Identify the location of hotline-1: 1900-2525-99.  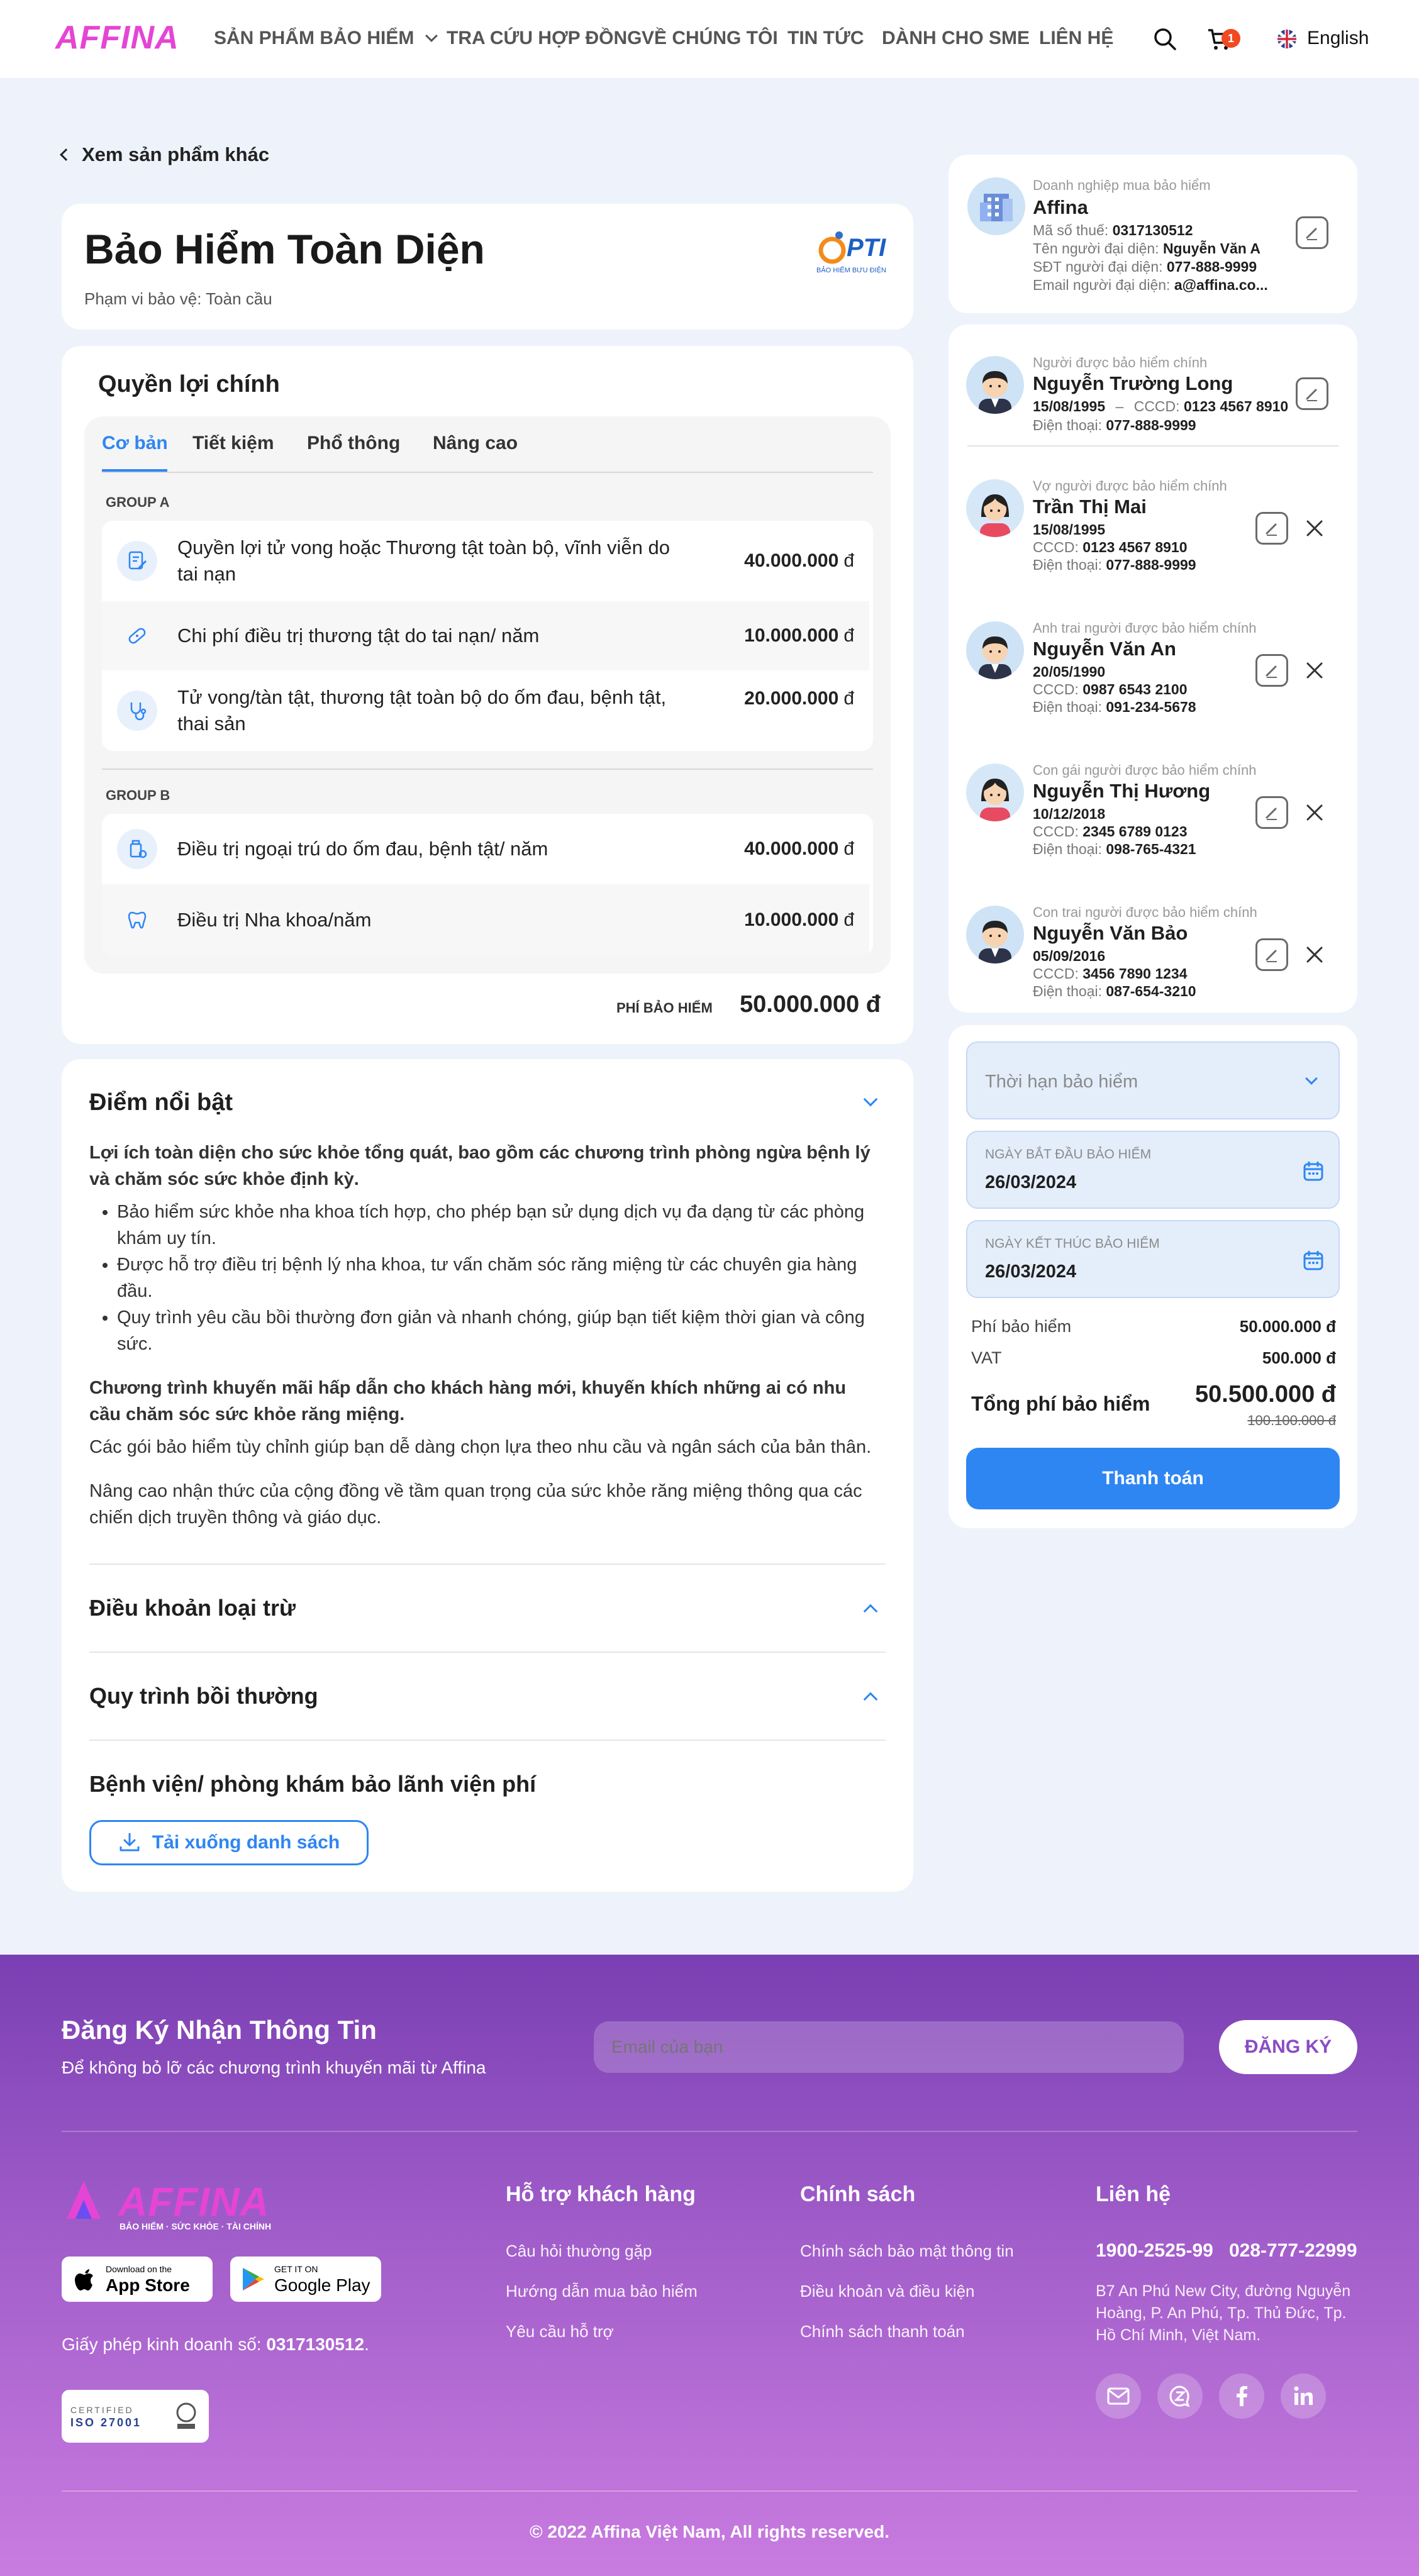
(1154, 2251).